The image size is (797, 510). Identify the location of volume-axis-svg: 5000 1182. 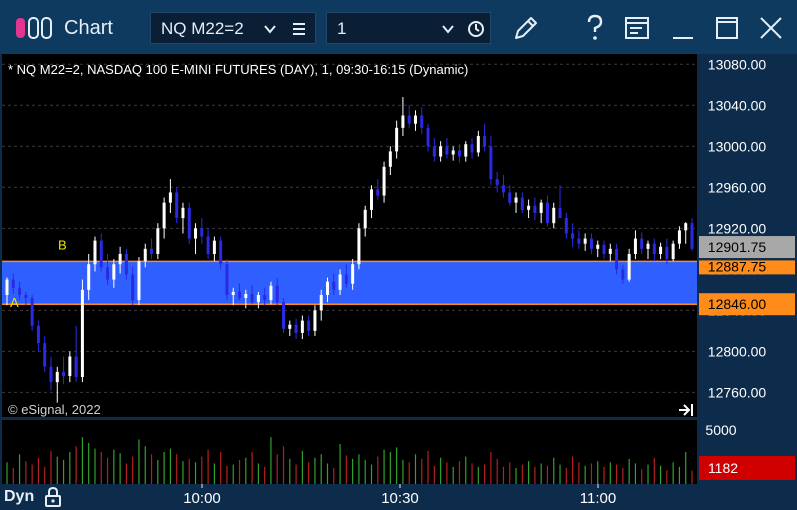
(747, 452).